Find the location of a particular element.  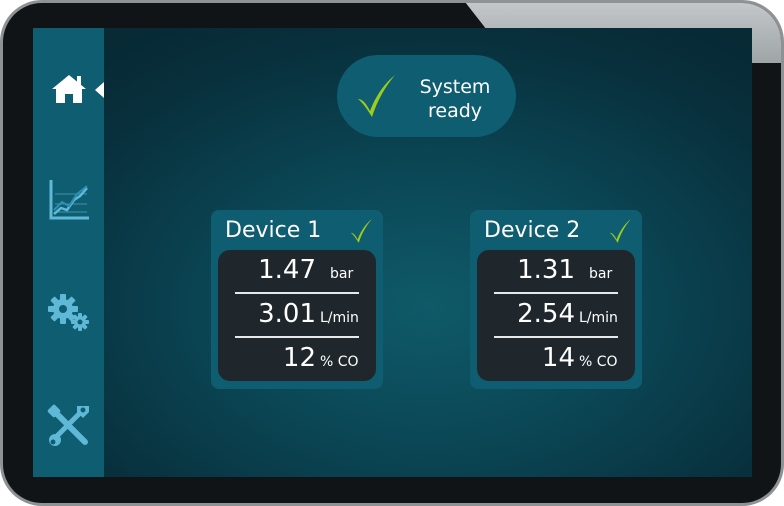

sidebar-item-home is located at coordinates (68, 89).